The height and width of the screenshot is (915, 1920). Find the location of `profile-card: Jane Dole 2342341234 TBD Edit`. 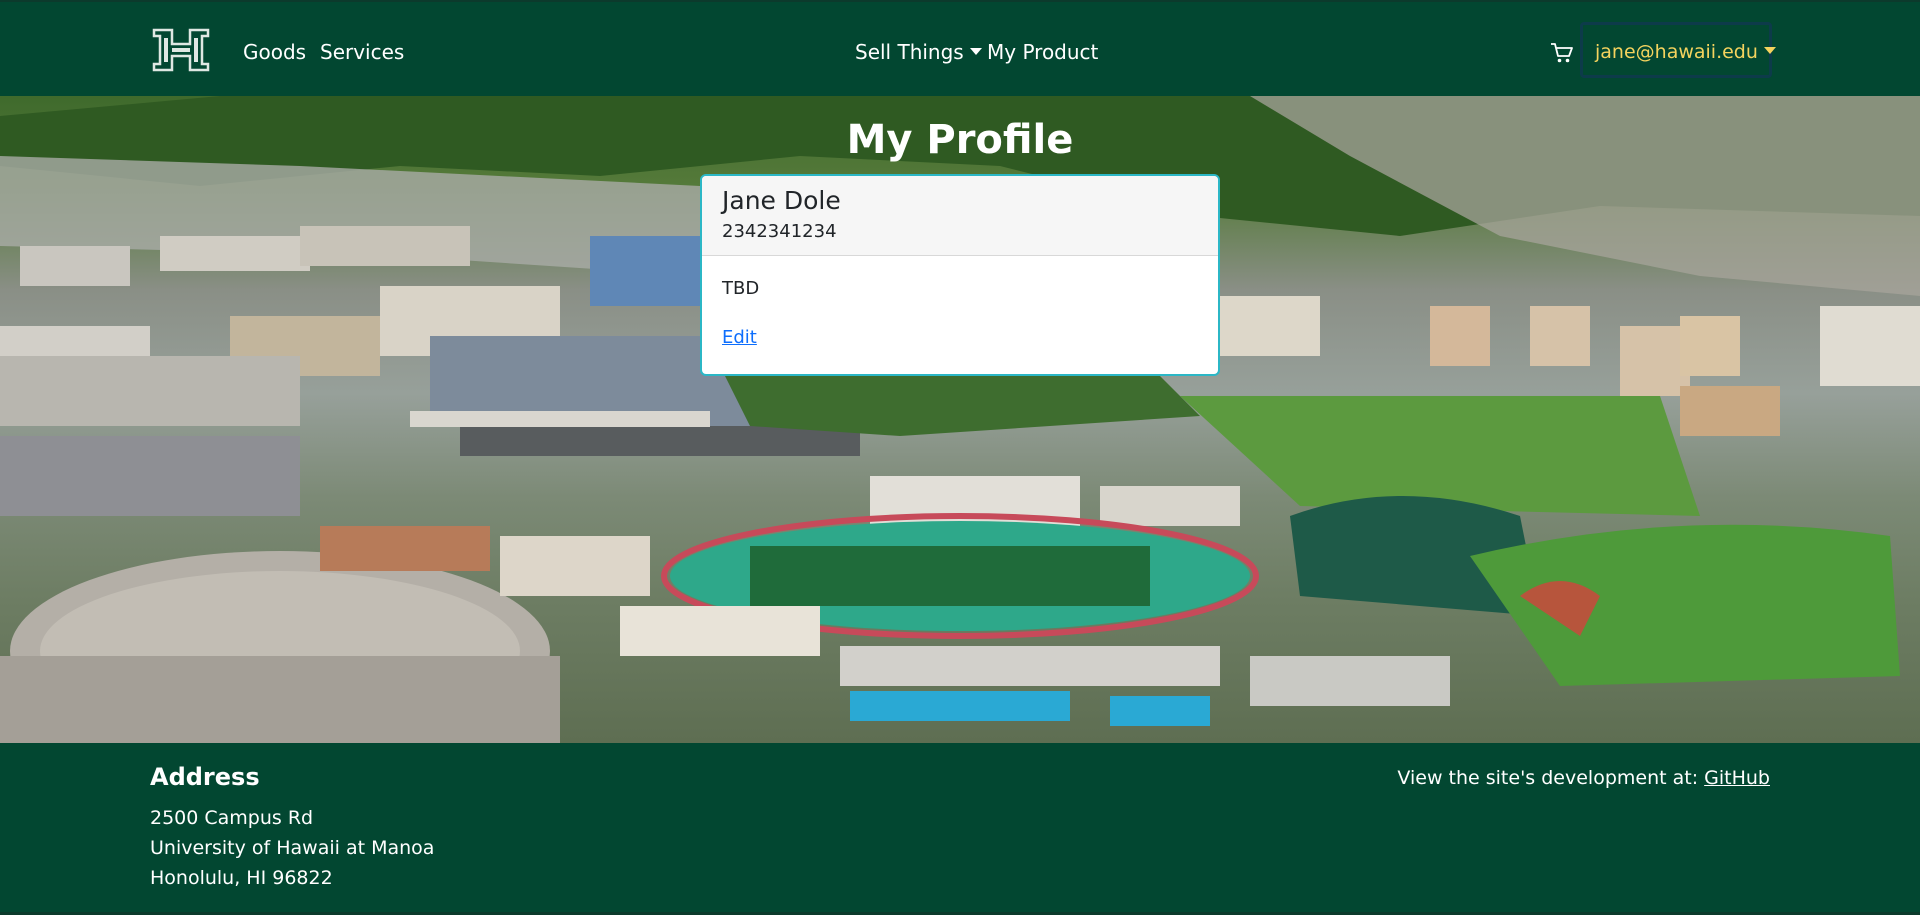

profile-card: Jane Dole 2342341234 TBD Edit is located at coordinates (960, 275).